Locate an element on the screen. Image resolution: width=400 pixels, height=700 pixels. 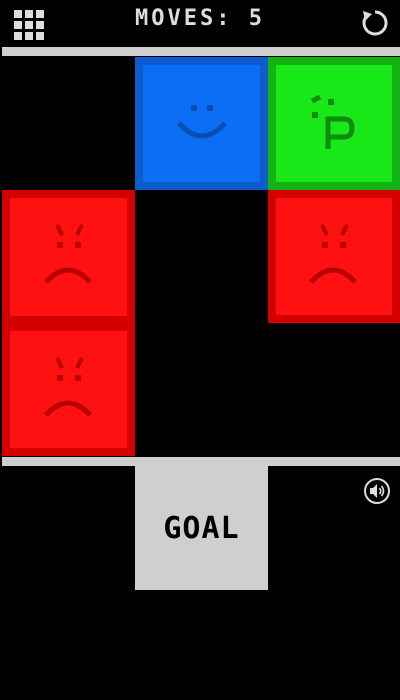
red-angry-block is located at coordinates (334, 256).